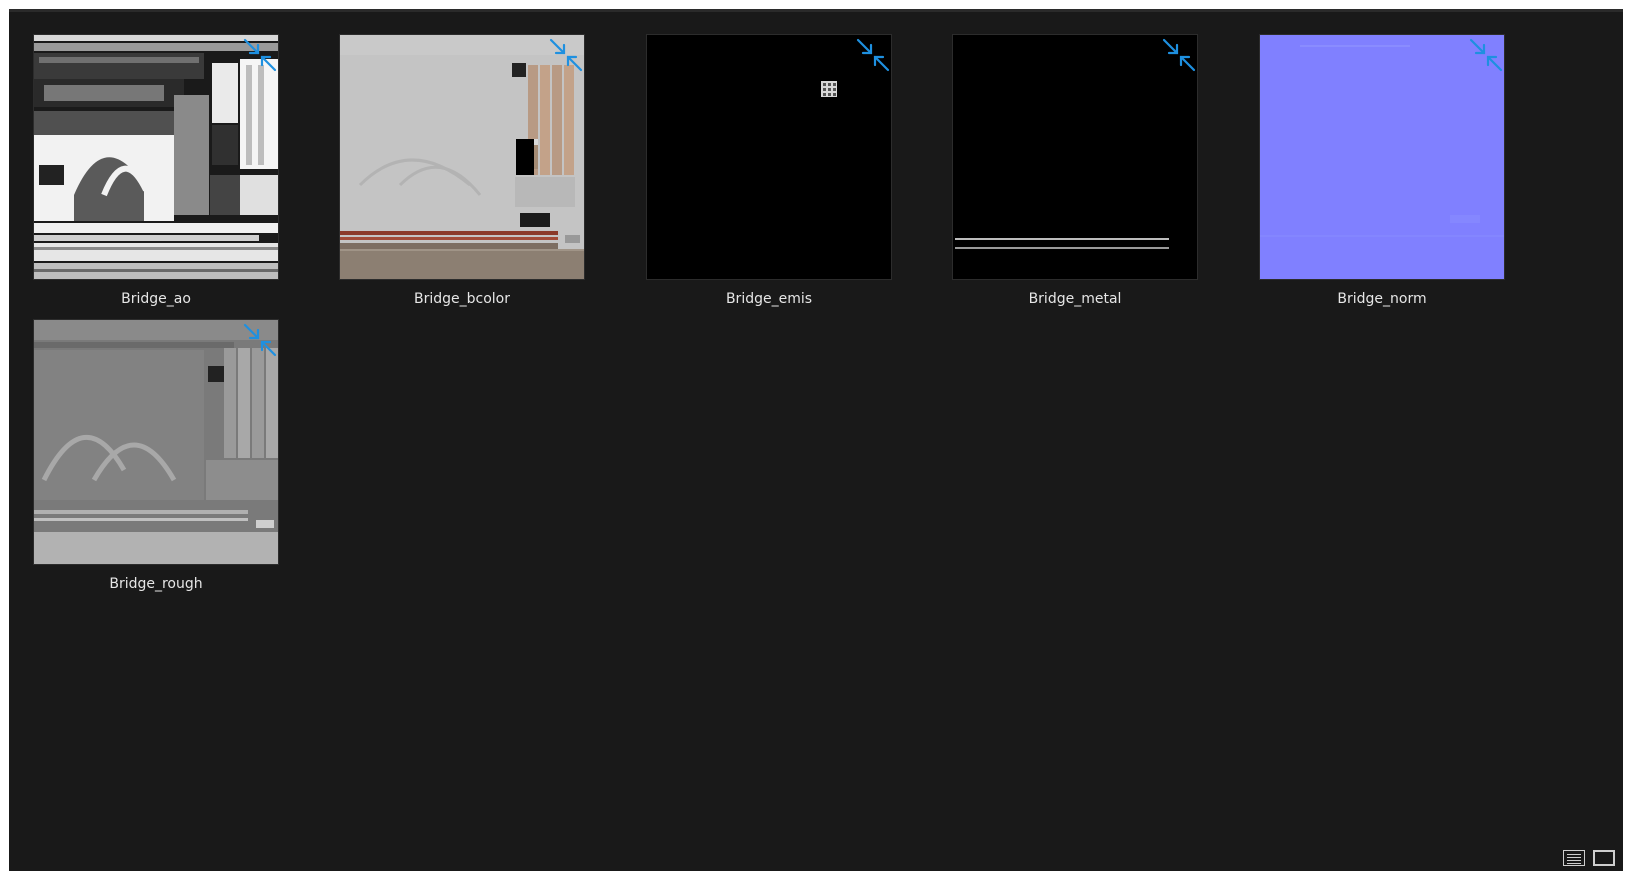 The height and width of the screenshot is (879, 1631). I want to click on file-name-label: Bridge_emis, so click(769, 299).